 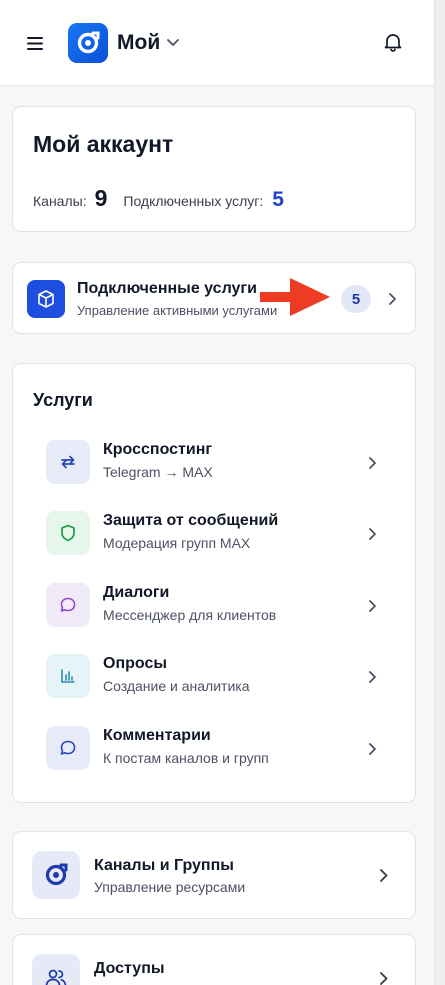 I want to click on app-header: Мой, so click(x=217, y=43).